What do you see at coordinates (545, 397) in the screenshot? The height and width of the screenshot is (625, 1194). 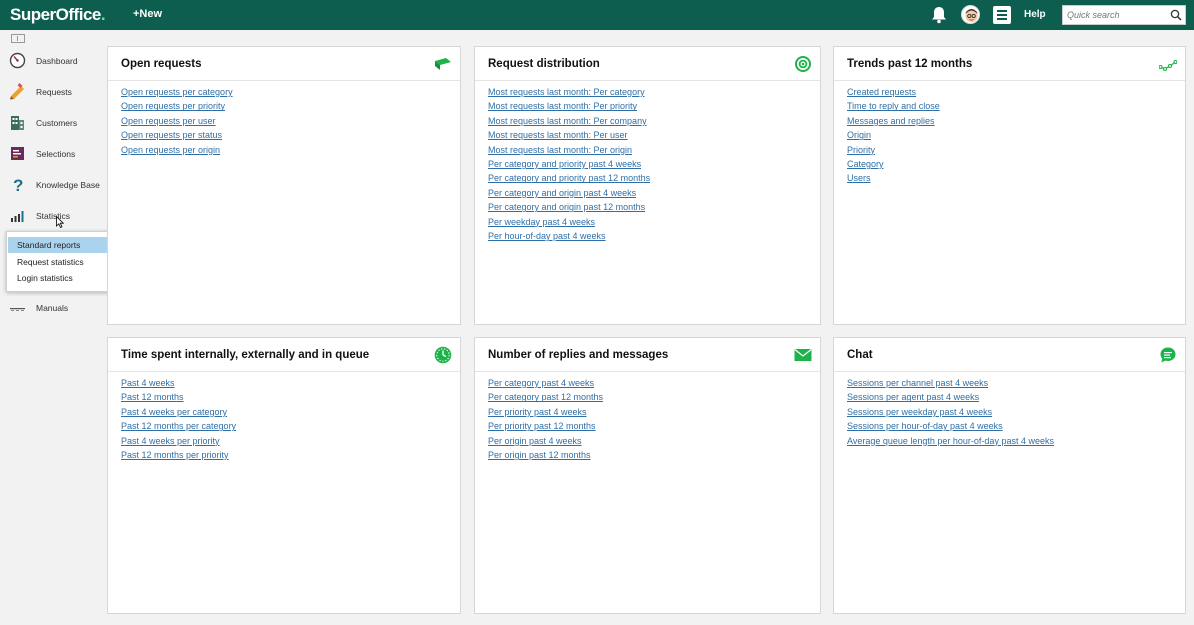 I see `report-link: Per category past 12 months` at bounding box center [545, 397].